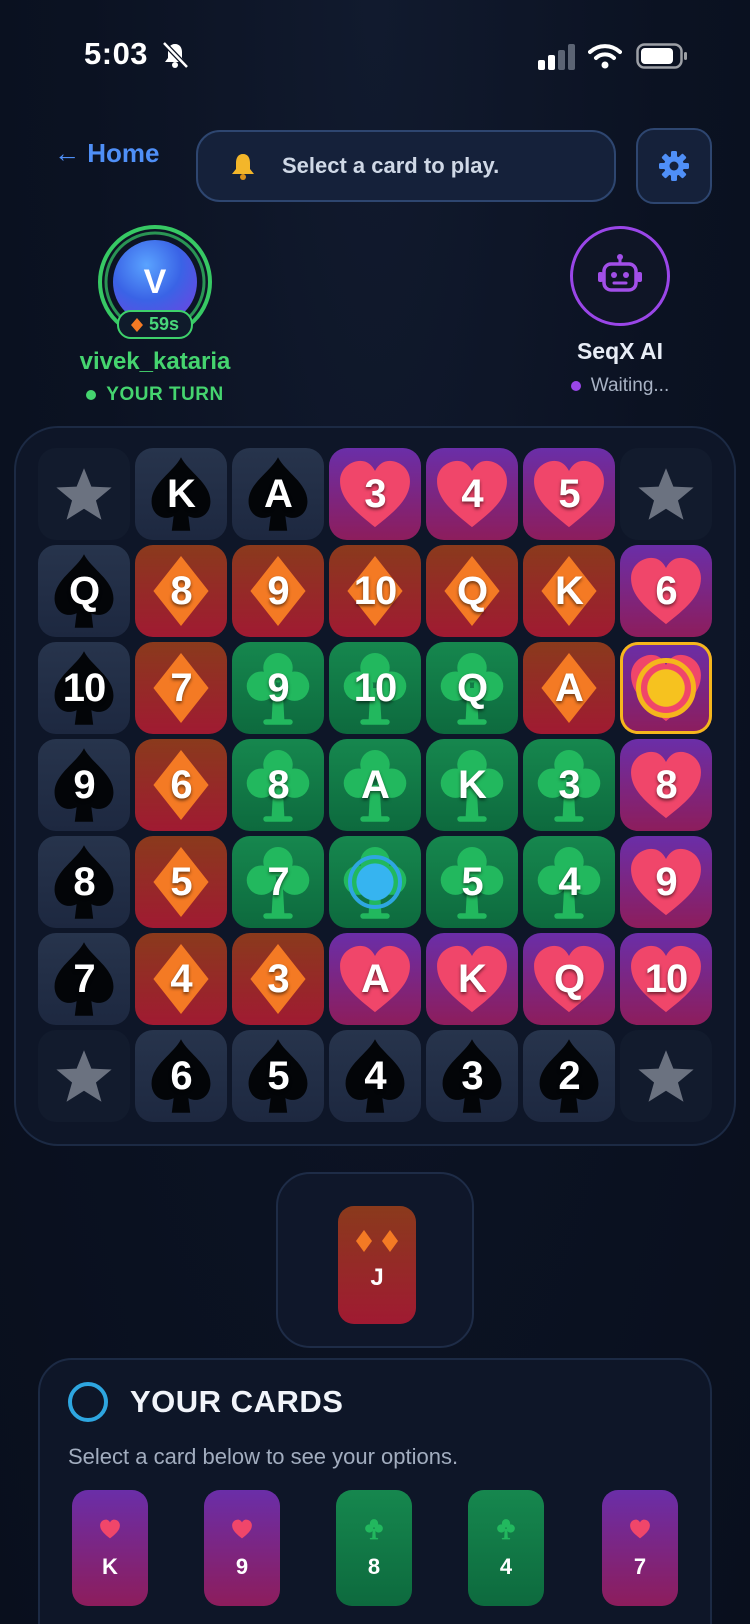  I want to click on played-card-slot: J, so click(375, 1260).